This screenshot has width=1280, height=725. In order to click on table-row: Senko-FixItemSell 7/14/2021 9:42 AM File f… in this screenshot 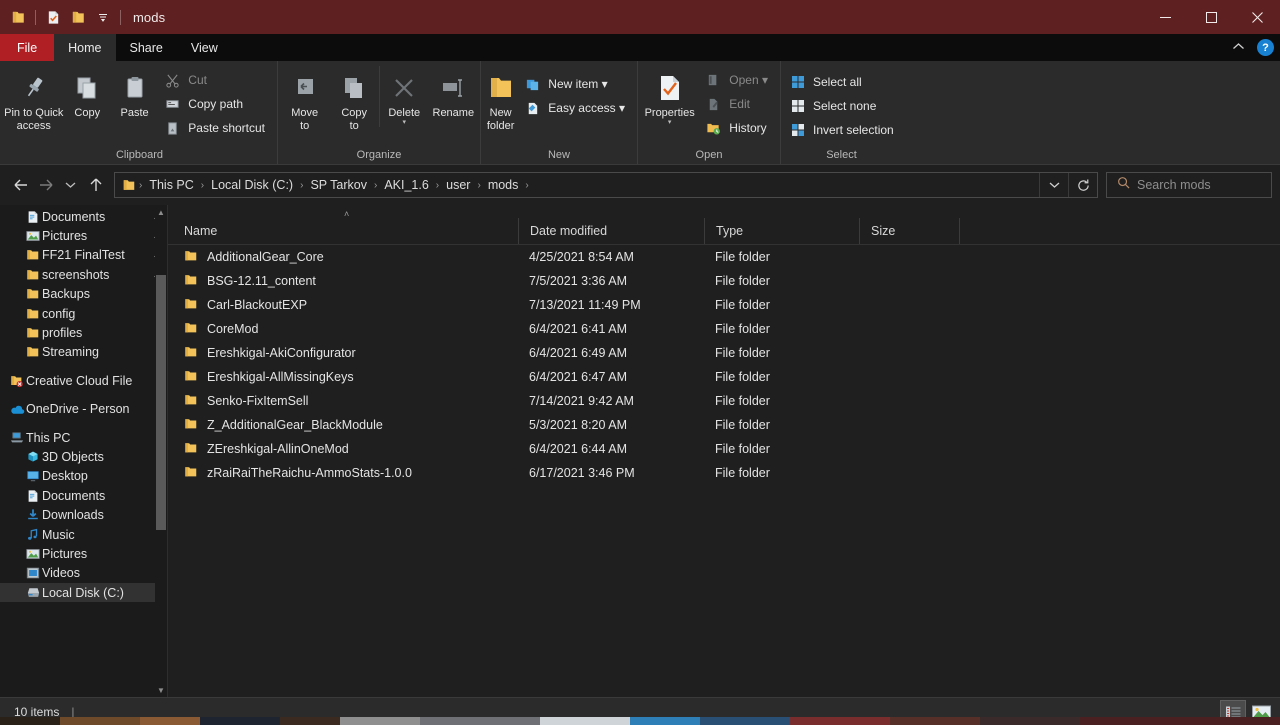, I will do `click(724, 401)`.